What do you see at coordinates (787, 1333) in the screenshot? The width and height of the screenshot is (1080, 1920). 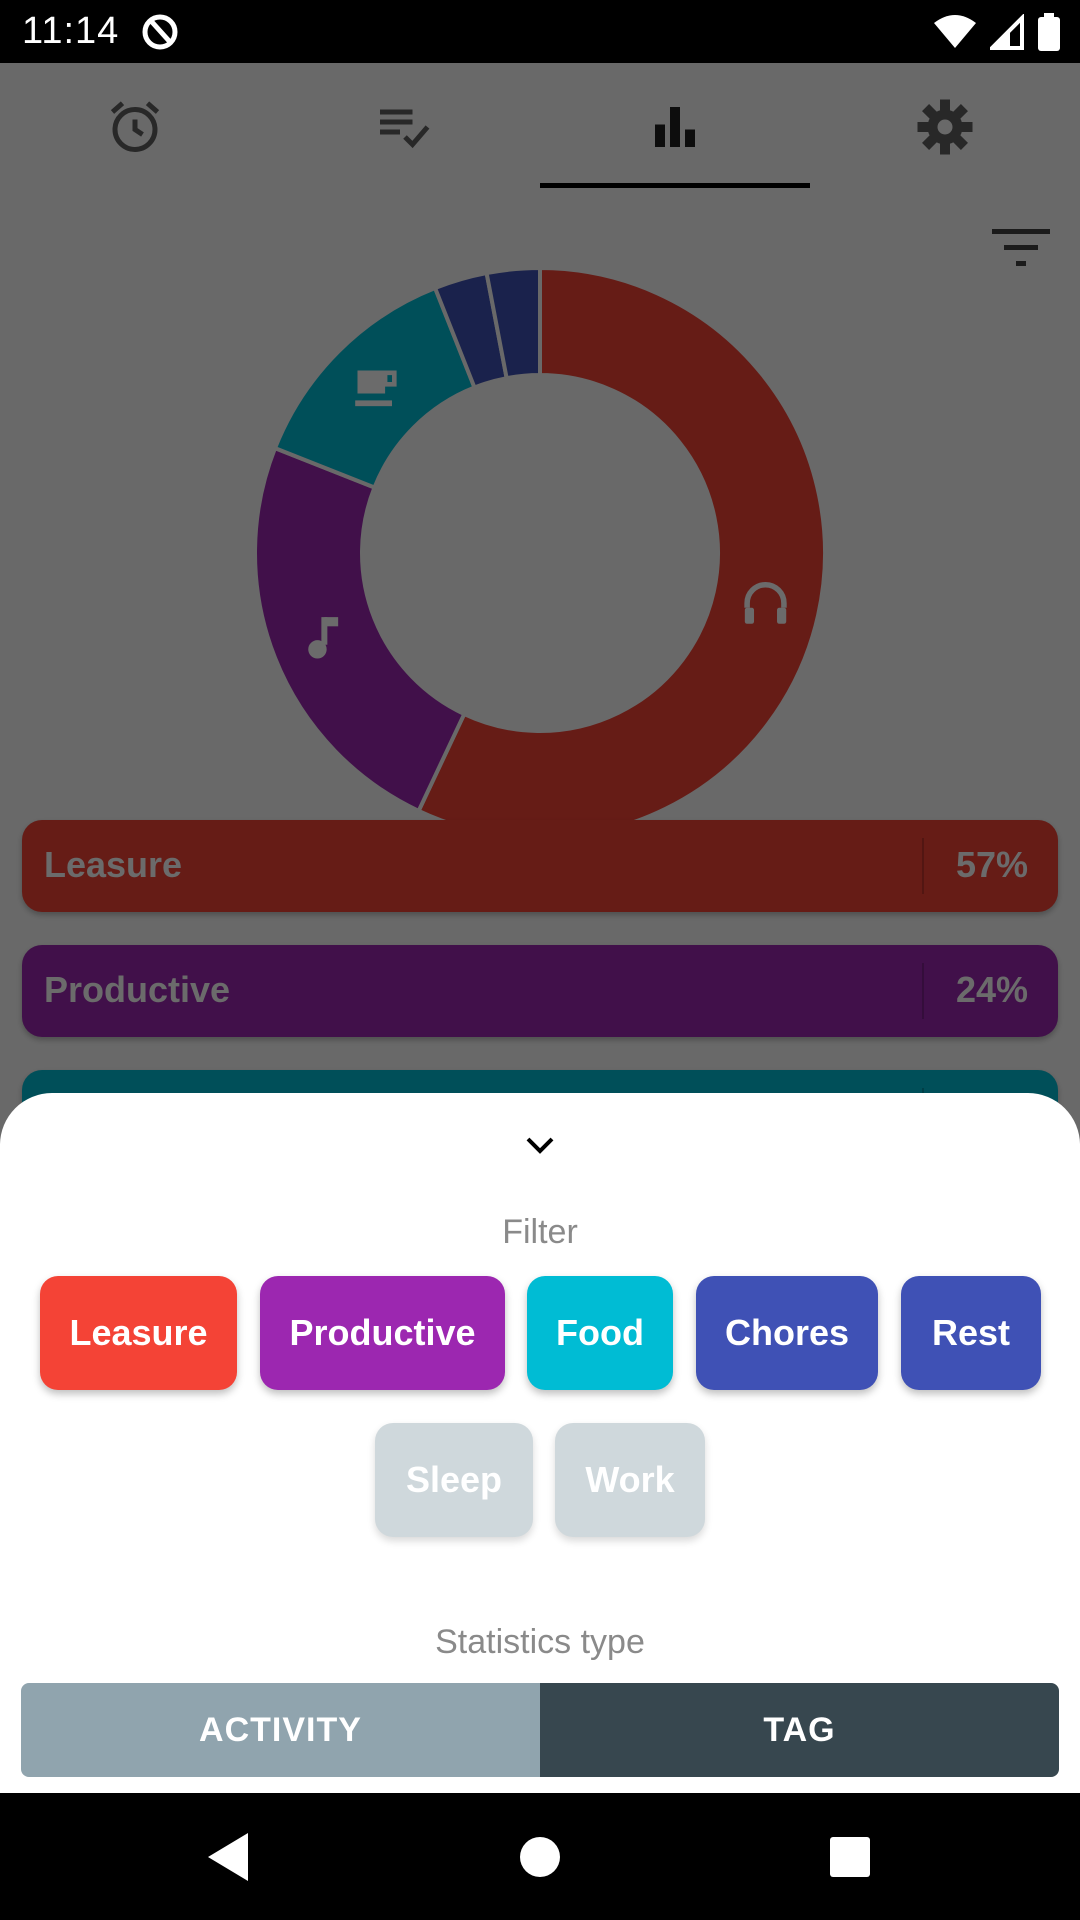 I see `filter-chip-chores: Chores` at bounding box center [787, 1333].